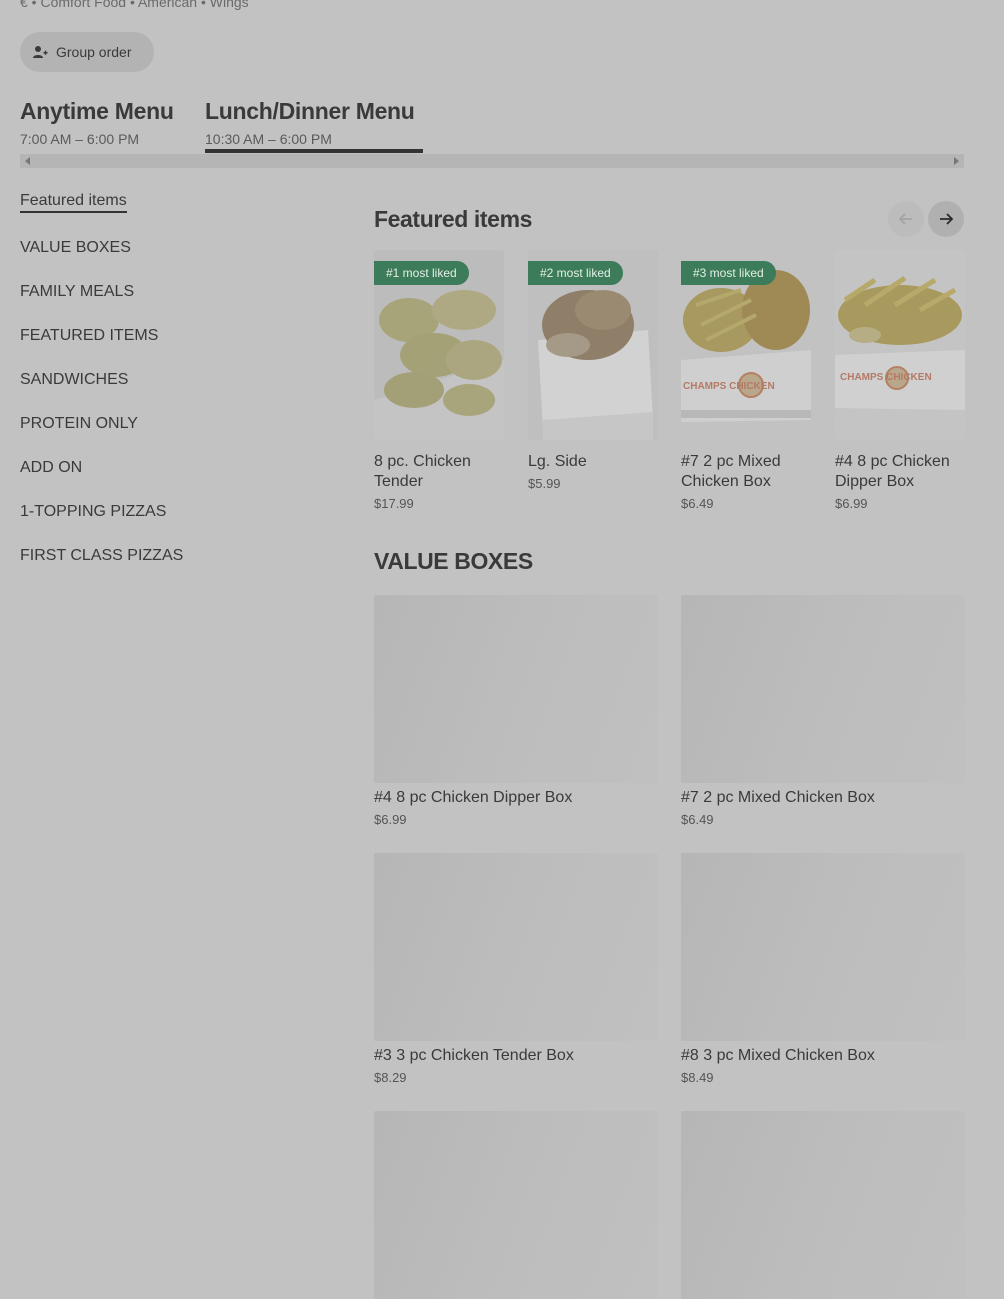 This screenshot has width=1004, height=1299. I want to click on menu-item-card: #4 8 pc Chicken Dipper Box $6.99, so click(516, 711).